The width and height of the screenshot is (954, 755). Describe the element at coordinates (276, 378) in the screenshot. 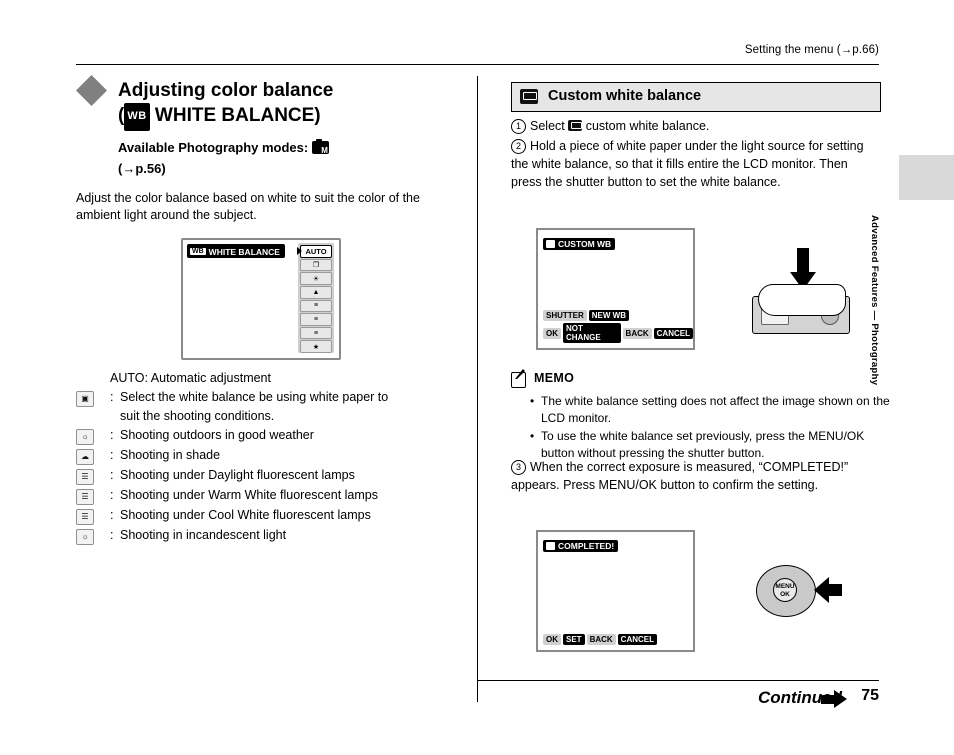

I see `legend-row-auto: AUTO: Automatic adjustment` at that location.